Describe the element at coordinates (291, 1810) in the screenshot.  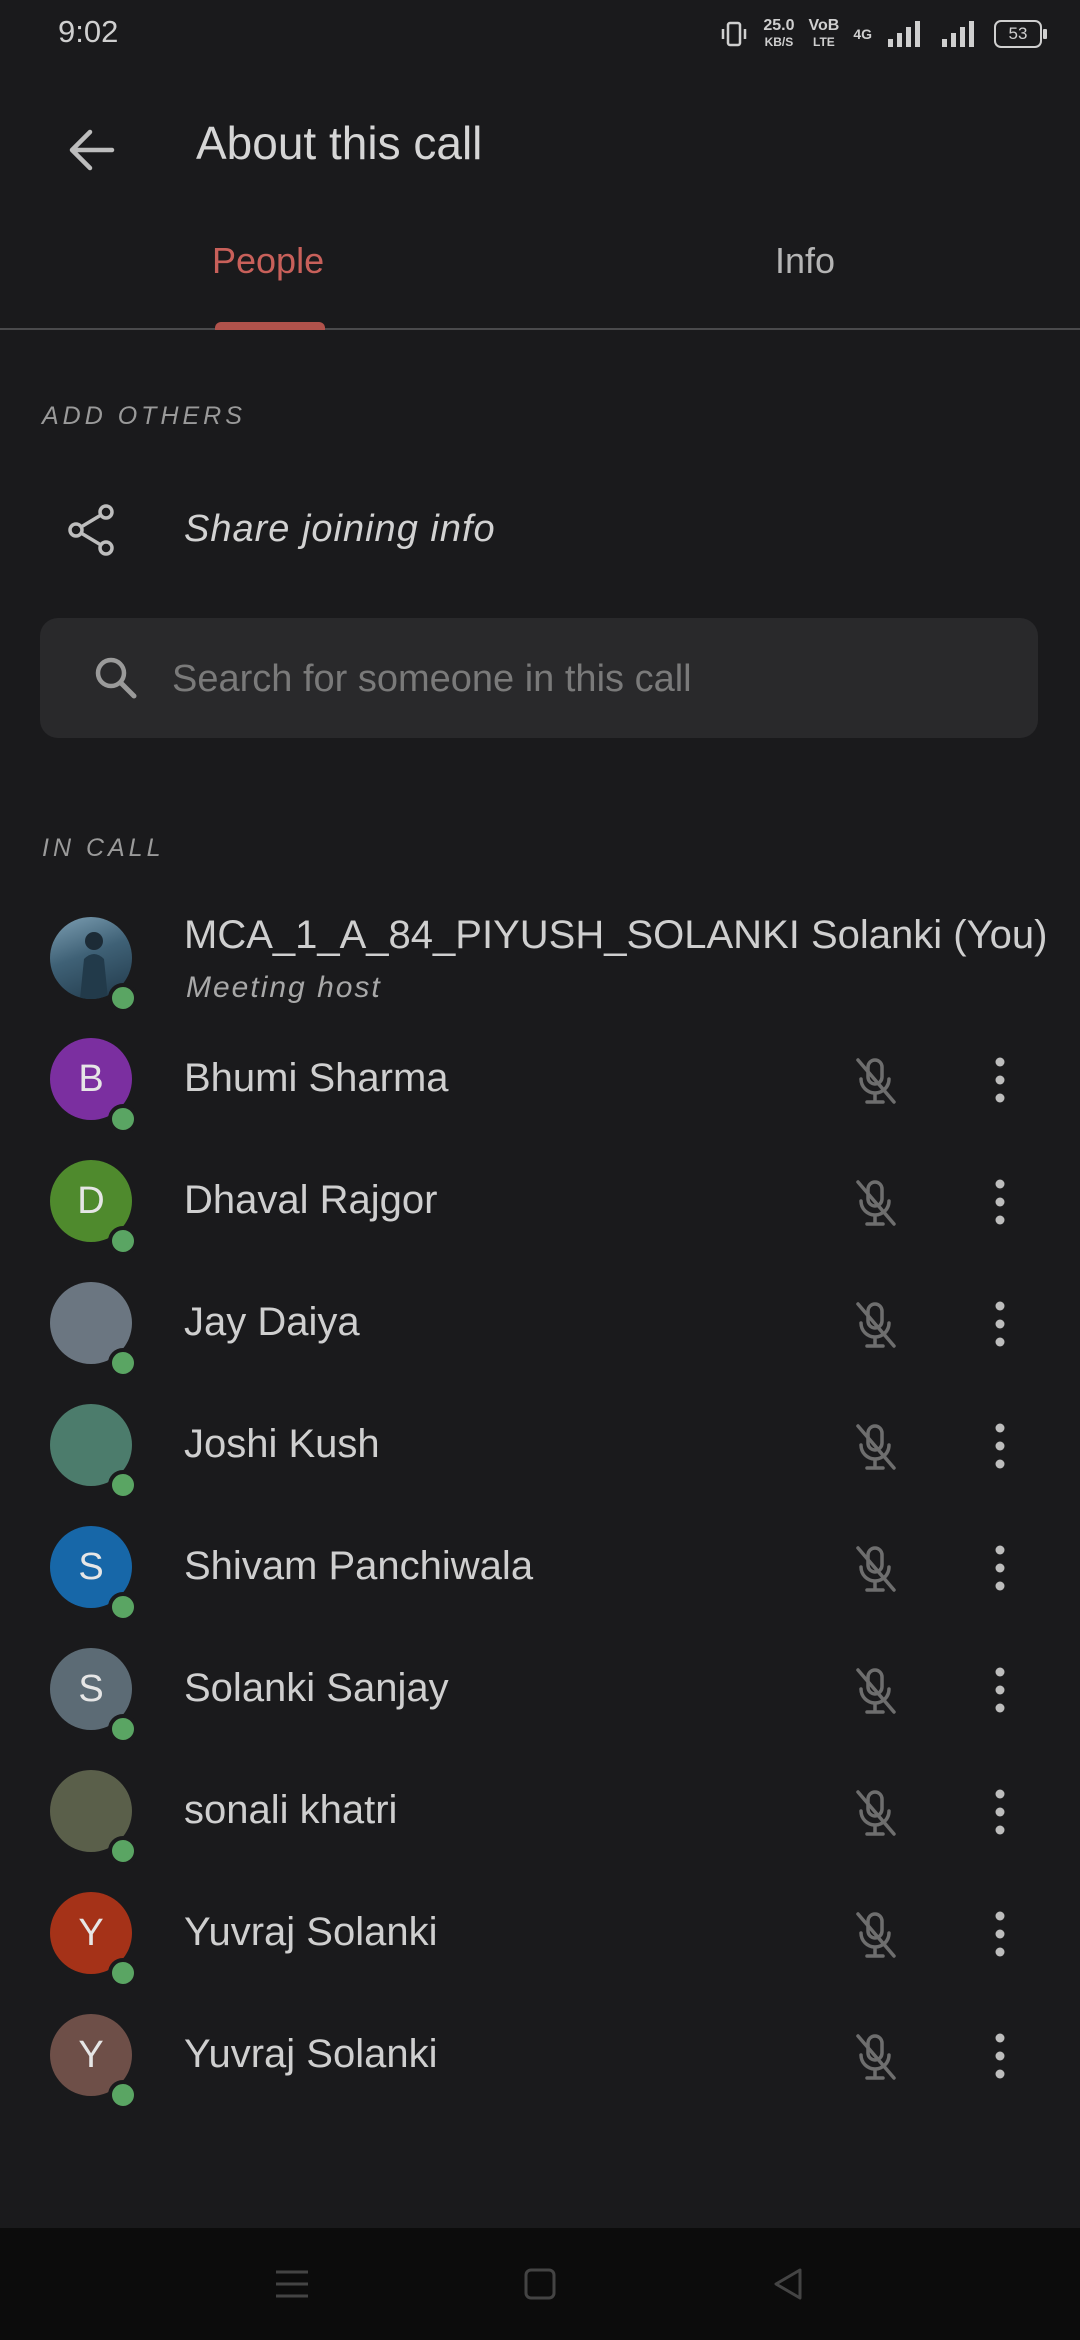
I see `participant-name: sonali khatri` at that location.